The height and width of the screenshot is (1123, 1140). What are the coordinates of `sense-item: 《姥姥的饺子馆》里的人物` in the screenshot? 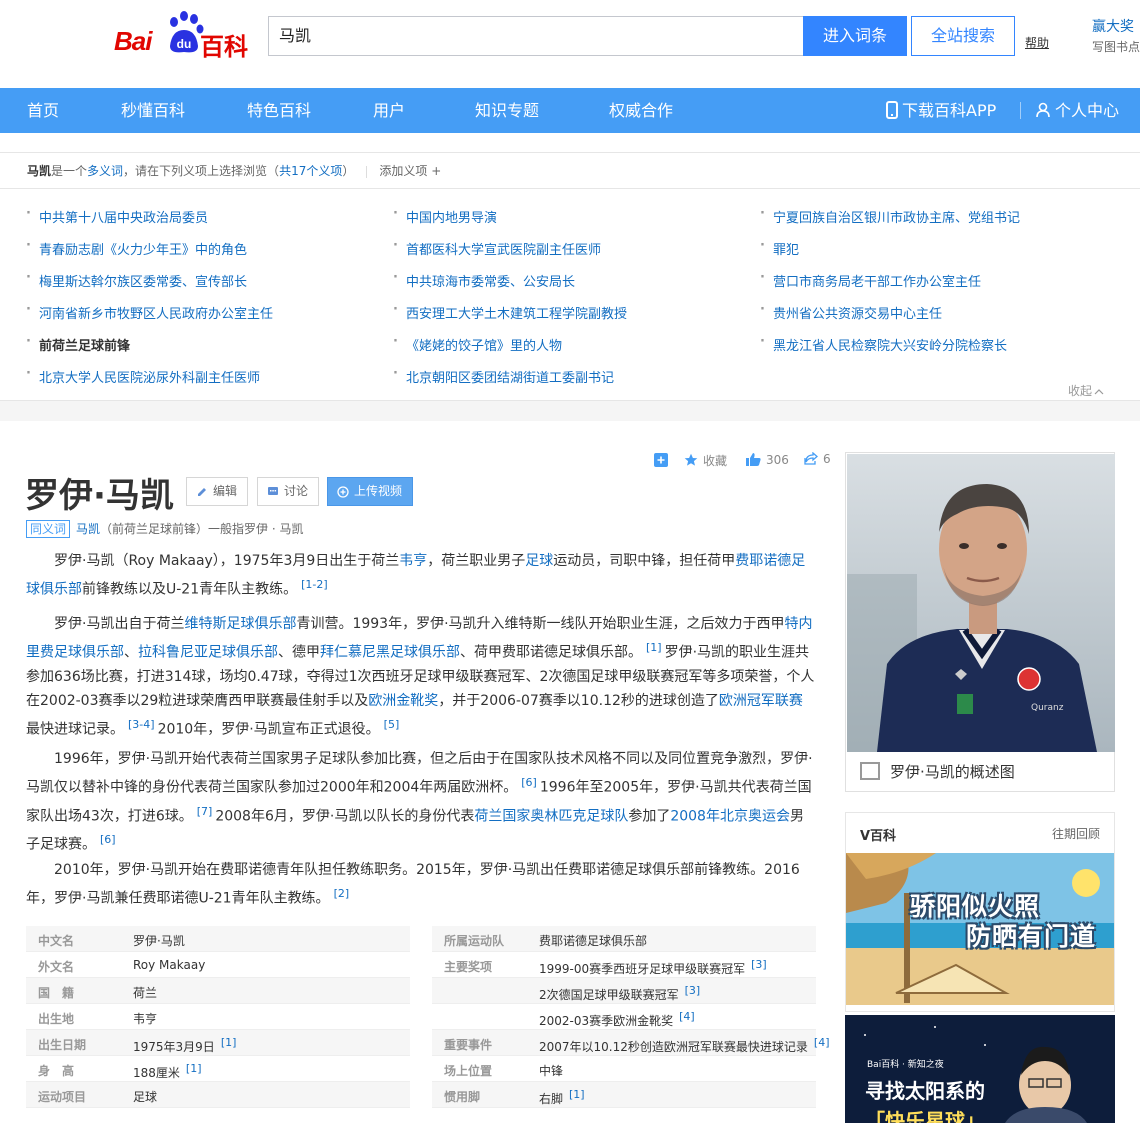 It's located at (477, 344).